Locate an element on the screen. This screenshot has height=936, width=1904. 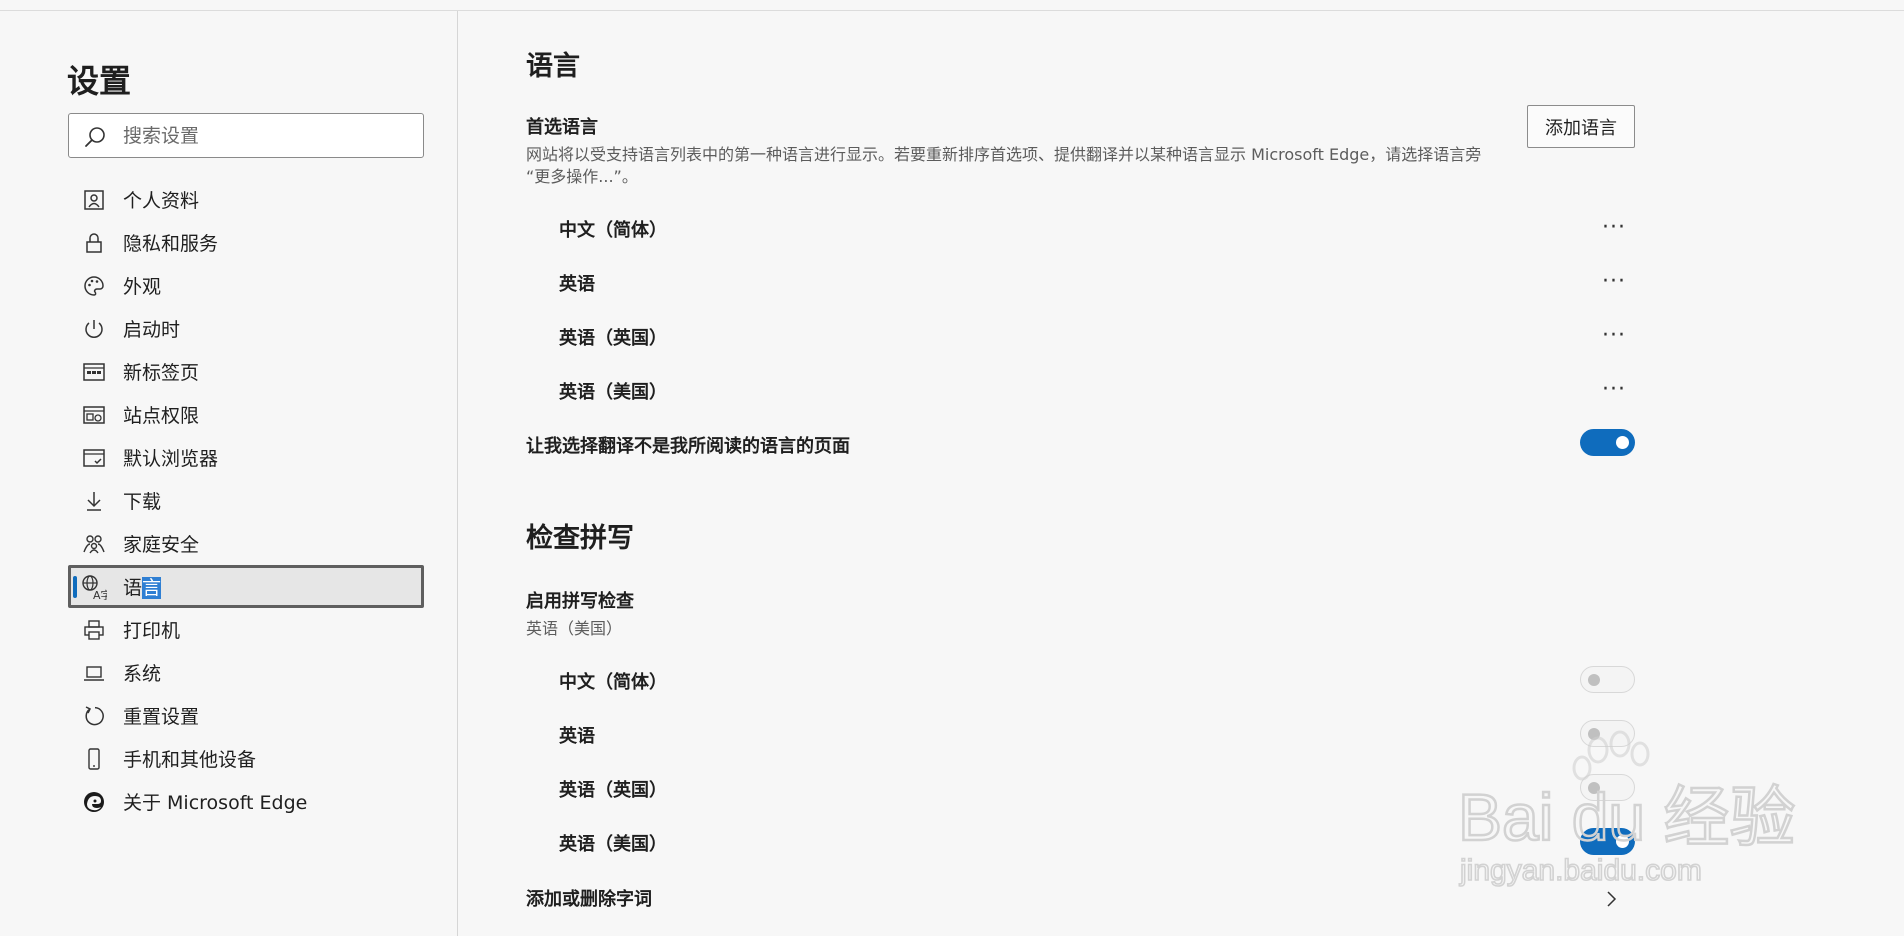
add-language-button: 添加语言 is located at coordinates (1581, 126).